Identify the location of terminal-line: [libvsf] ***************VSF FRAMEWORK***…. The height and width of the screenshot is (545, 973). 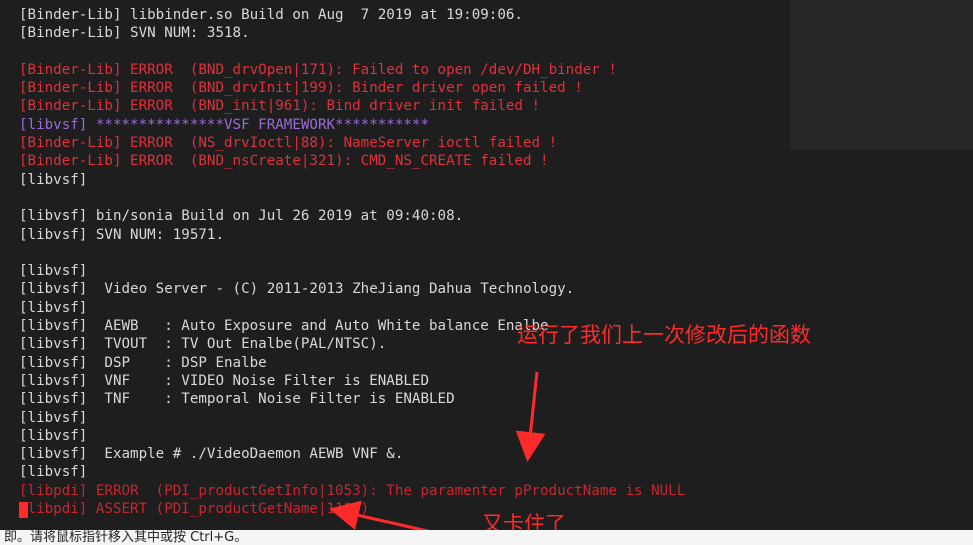
(224, 124).